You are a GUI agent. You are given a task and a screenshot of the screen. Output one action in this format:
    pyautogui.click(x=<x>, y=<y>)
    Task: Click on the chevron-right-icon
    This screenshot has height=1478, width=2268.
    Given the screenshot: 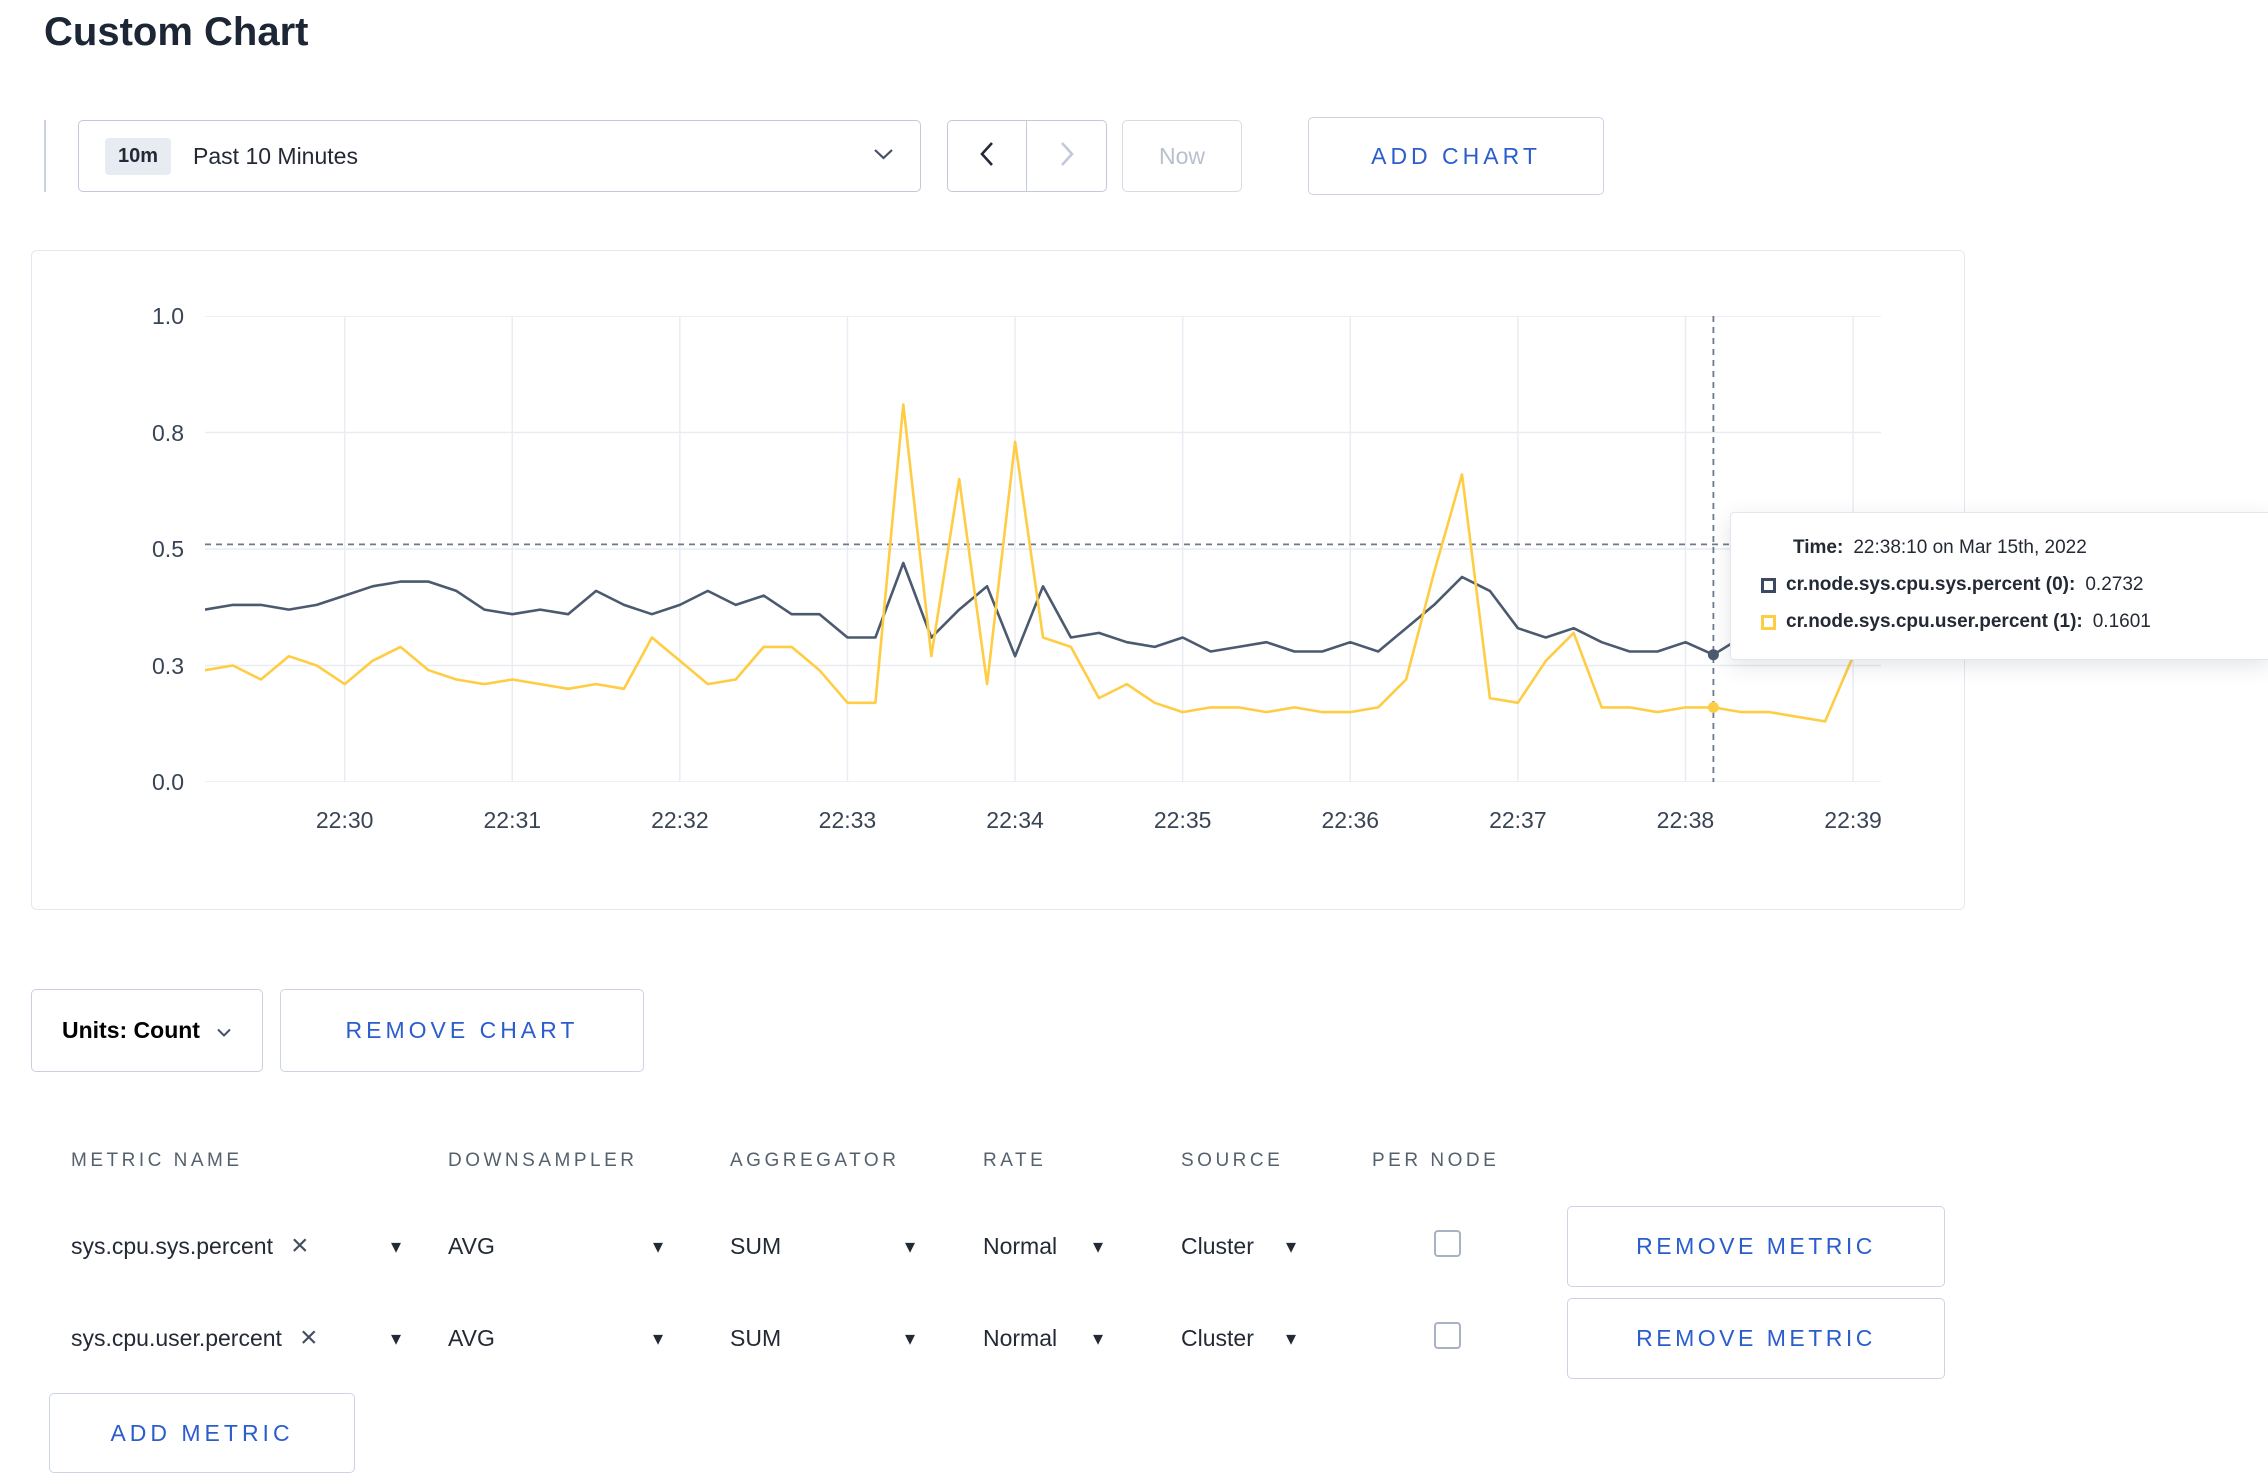 What is the action you would take?
    pyautogui.click(x=1067, y=156)
    